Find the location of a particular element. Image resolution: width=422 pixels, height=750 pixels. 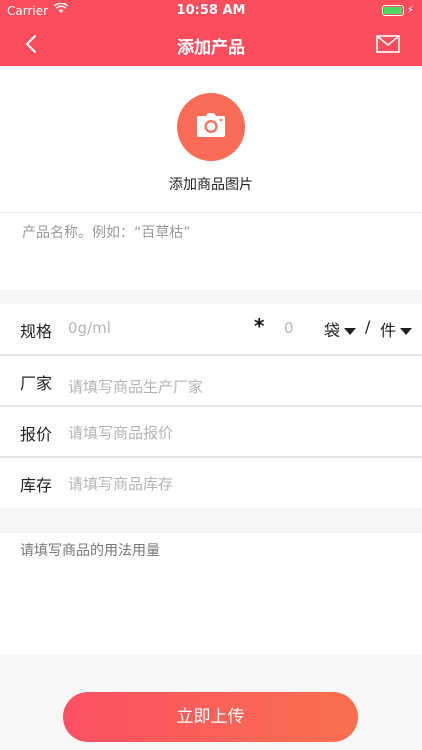

battery-icon: ⚡ is located at coordinates (397, 10).